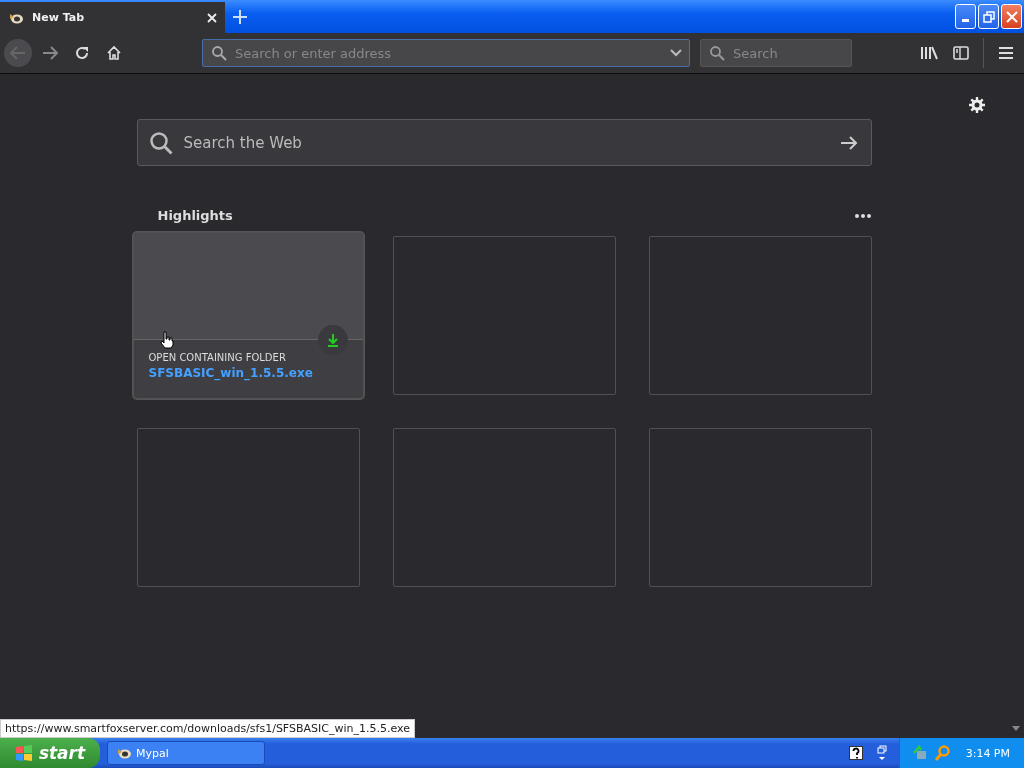 The height and width of the screenshot is (768, 1024). I want to click on taskbar-button: Mypal, so click(186, 753).